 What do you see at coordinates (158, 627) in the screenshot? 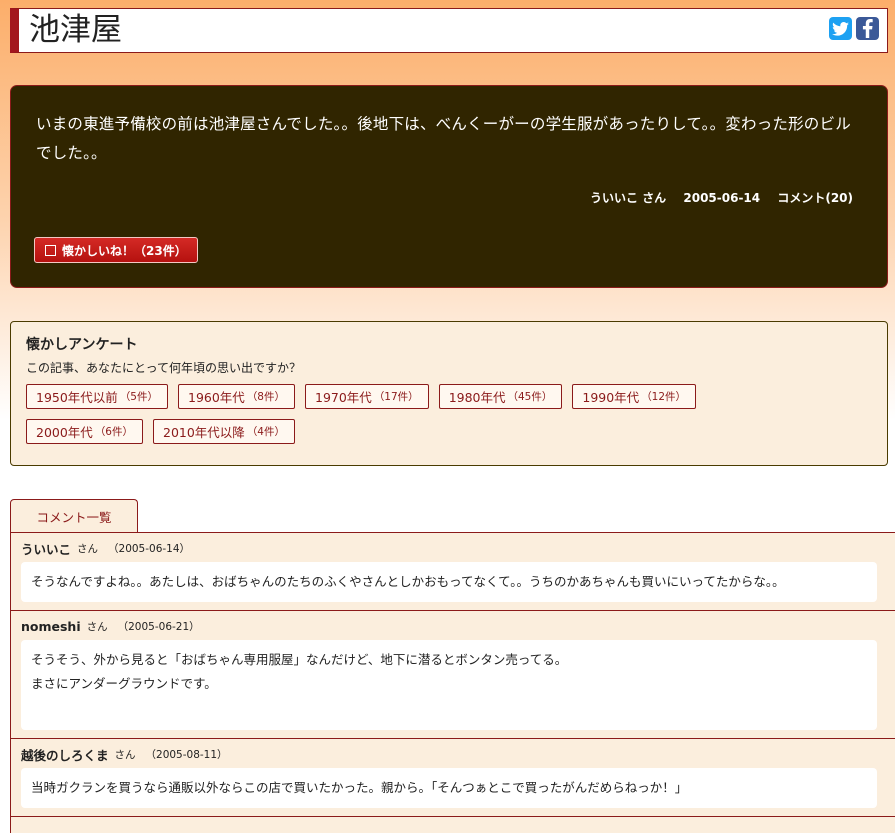
I see `comment-date: （2005-06-21）` at bounding box center [158, 627].